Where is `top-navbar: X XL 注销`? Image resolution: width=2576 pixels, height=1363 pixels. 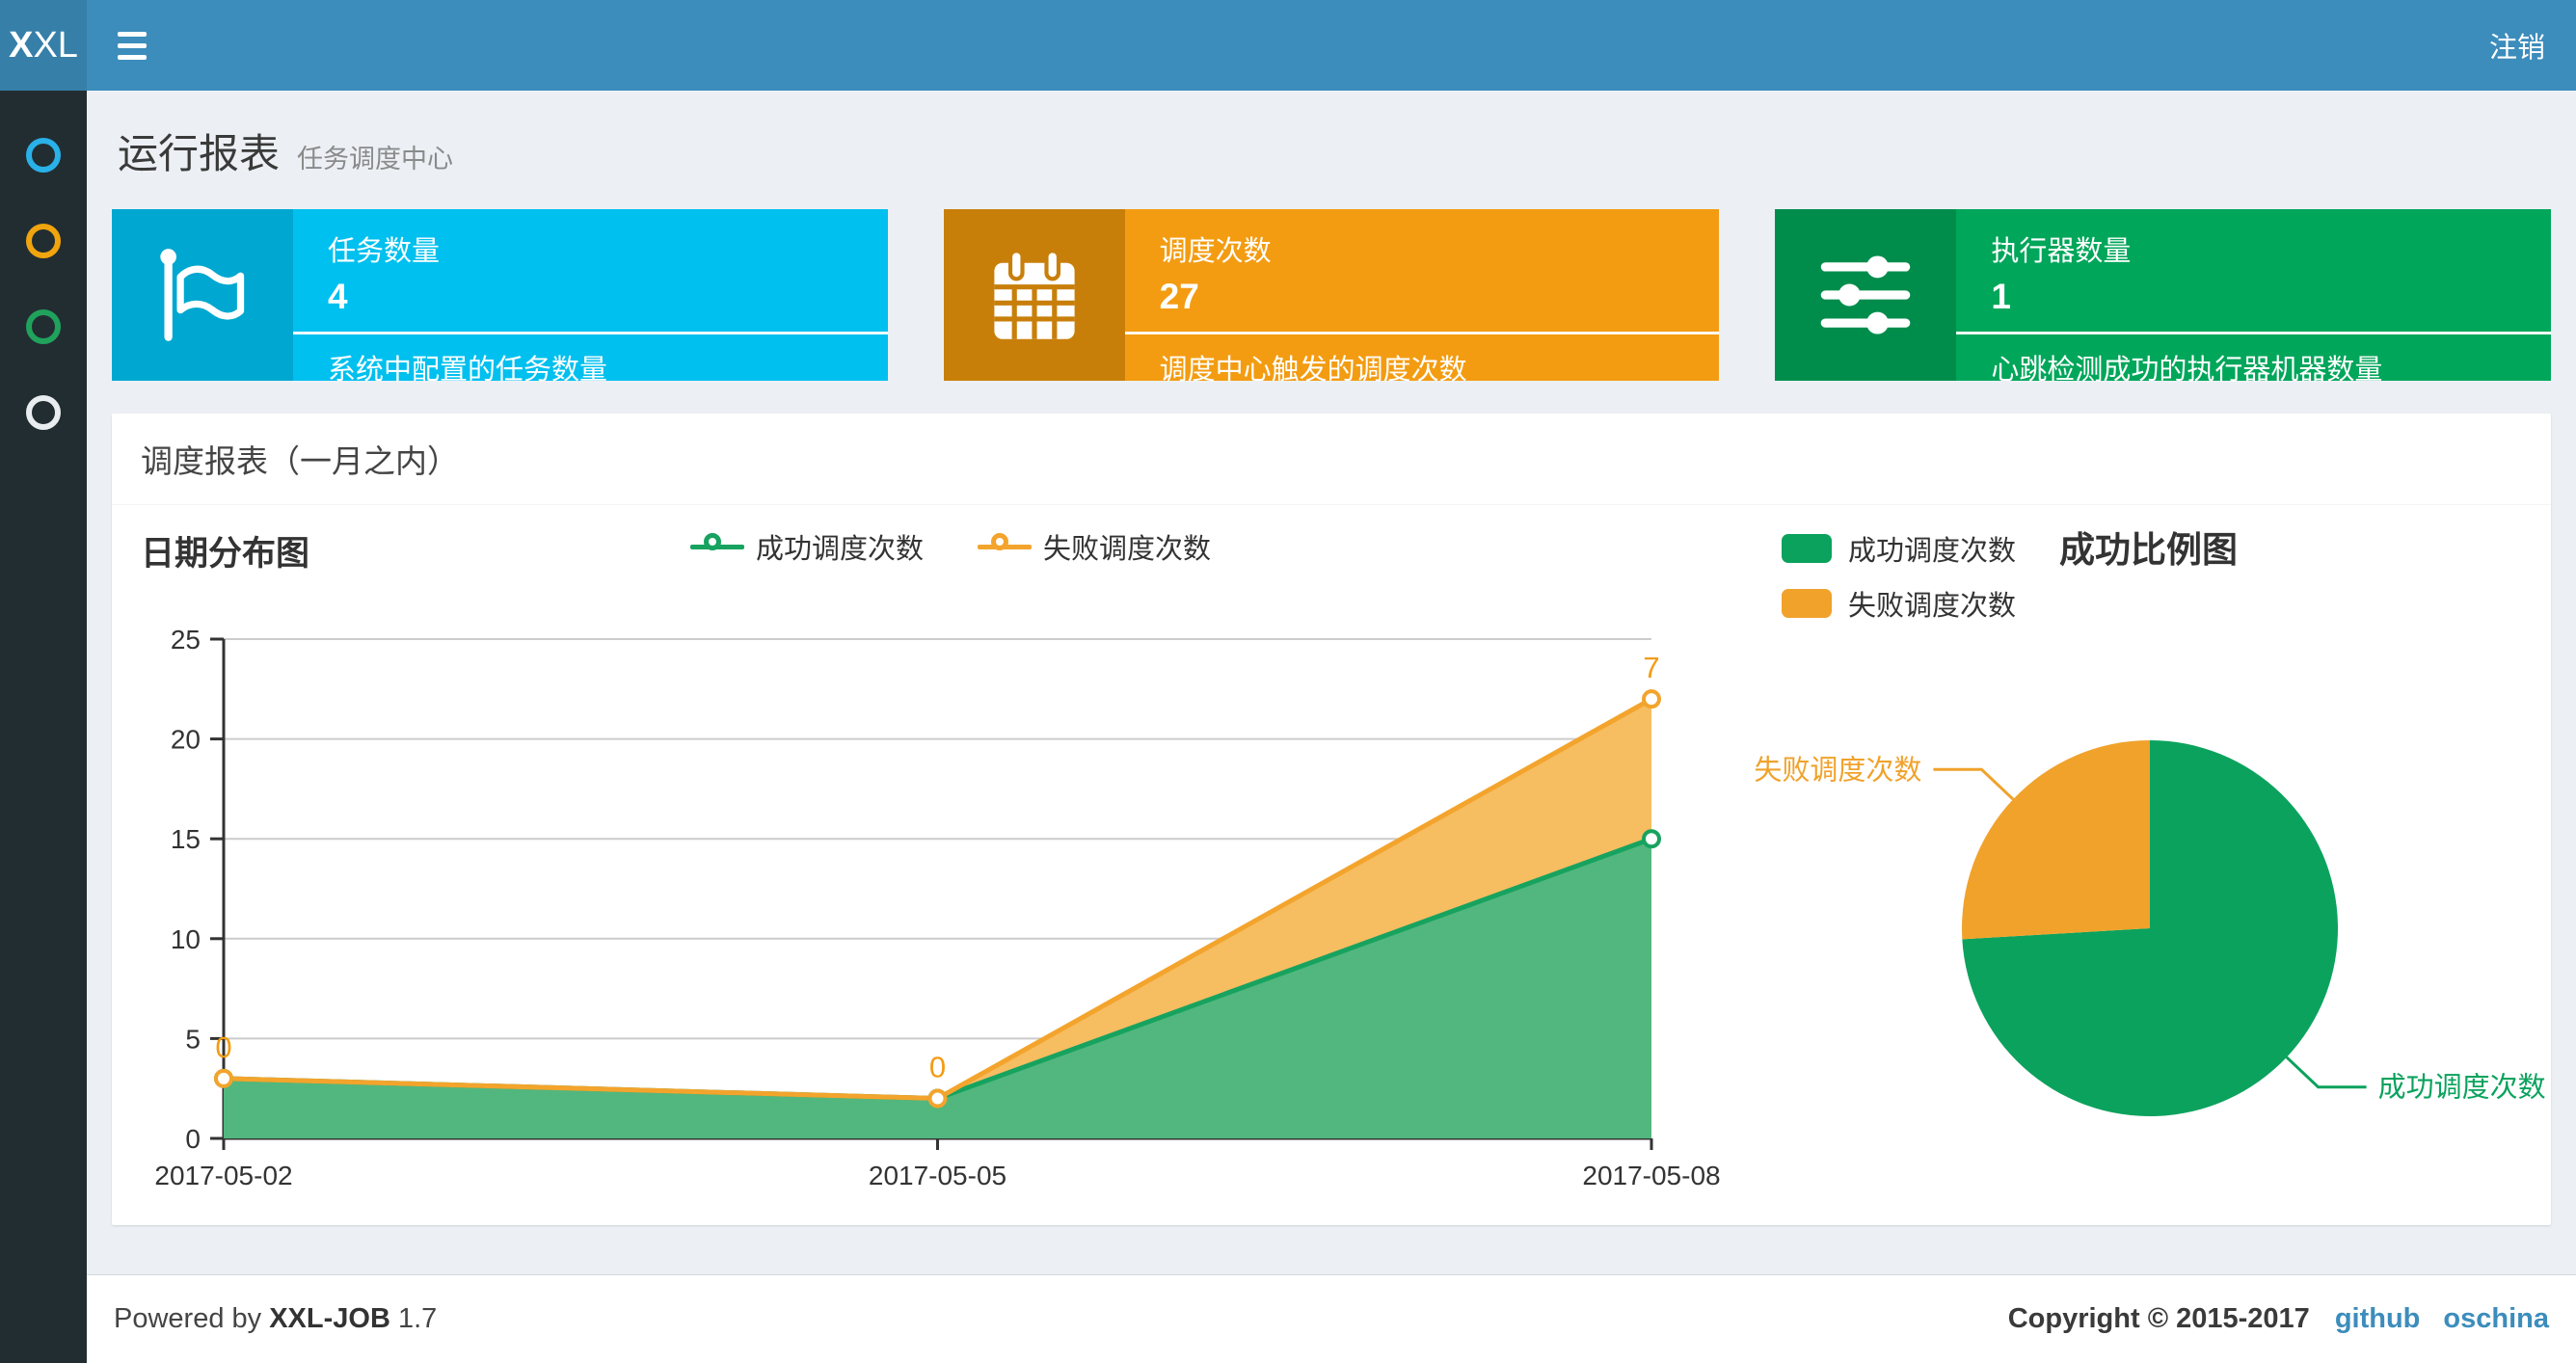 top-navbar: X XL 注销 is located at coordinates (1288, 45).